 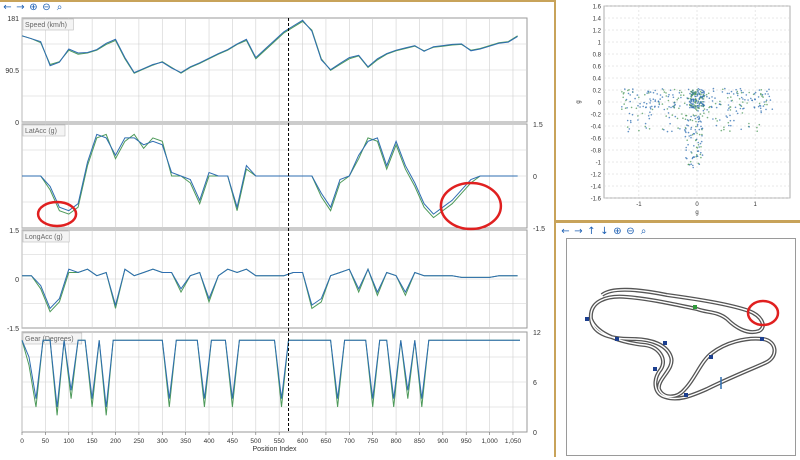 I want to click on x-tick-label: 1,050, so click(x=513, y=441).